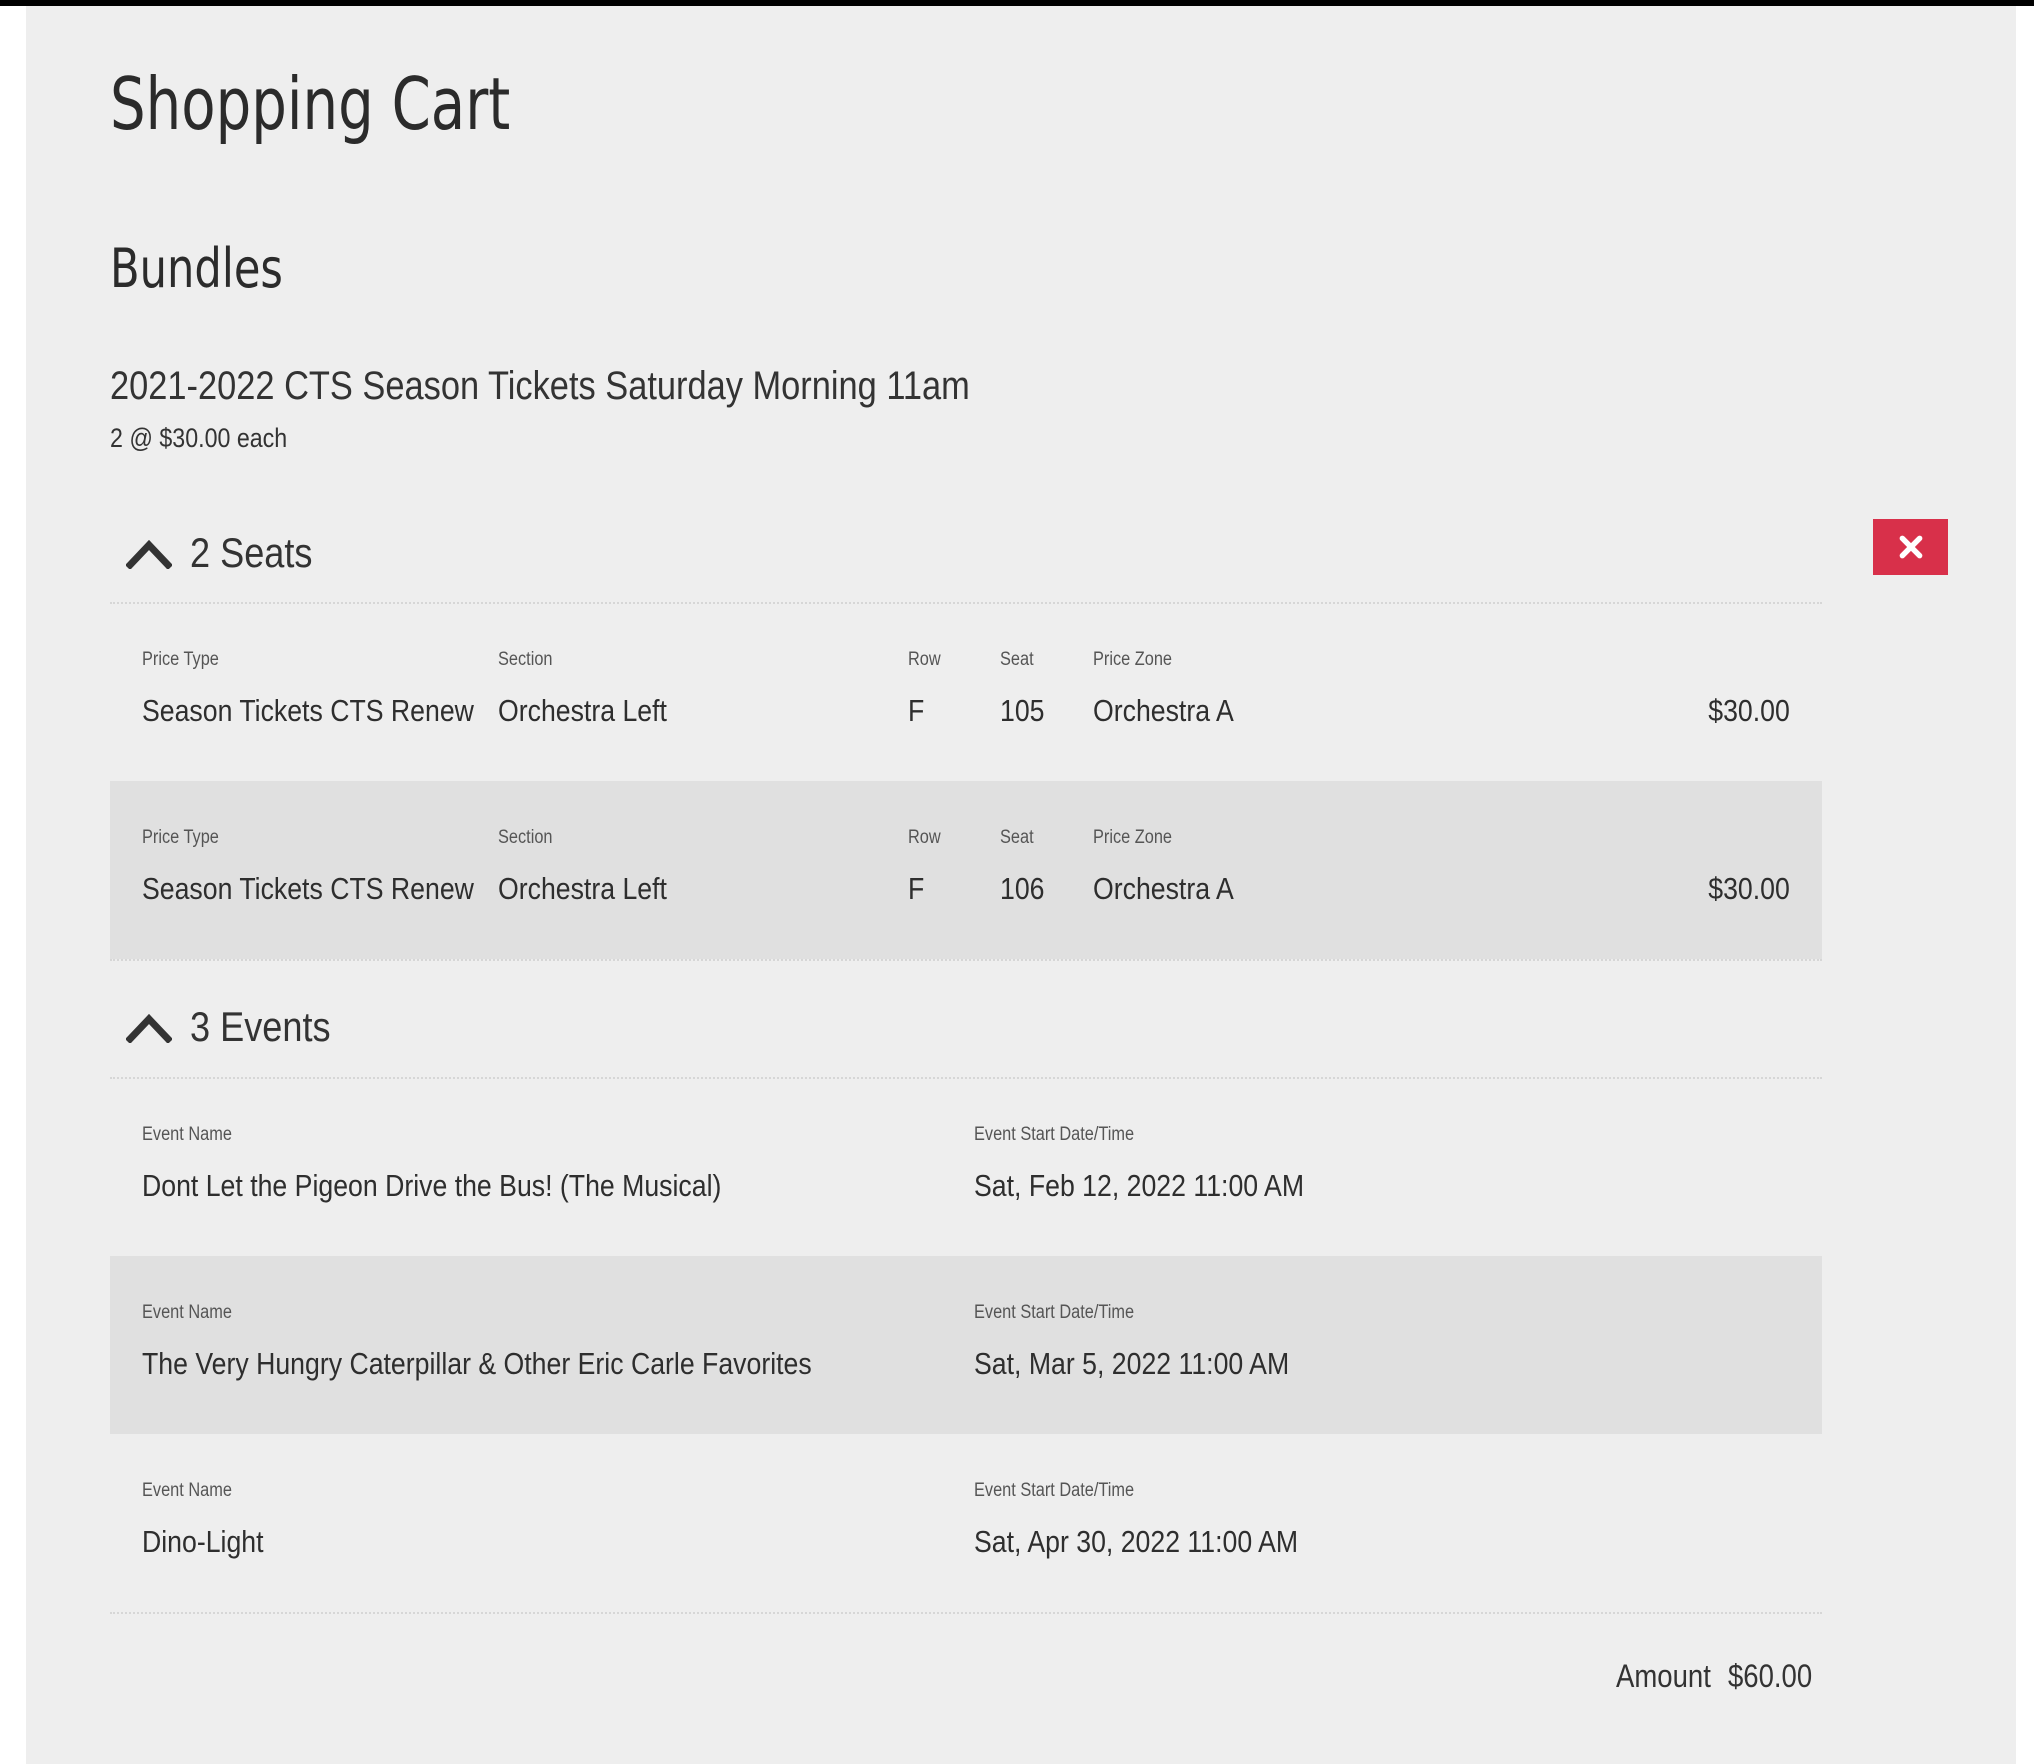 The image size is (2034, 1764). I want to click on page-title: Shopping Cart, so click(310, 104).